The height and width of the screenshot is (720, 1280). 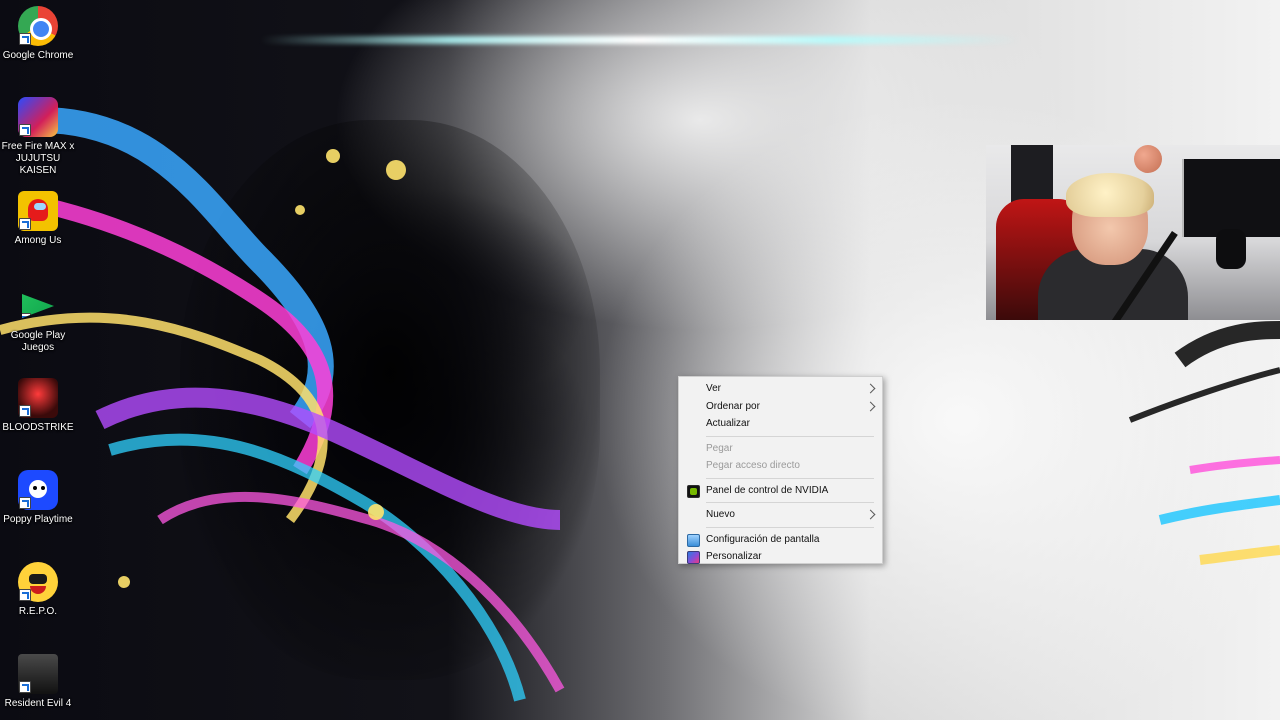 I want to click on desktop-icon-repo: R.E.P.O., so click(x=38, y=590).